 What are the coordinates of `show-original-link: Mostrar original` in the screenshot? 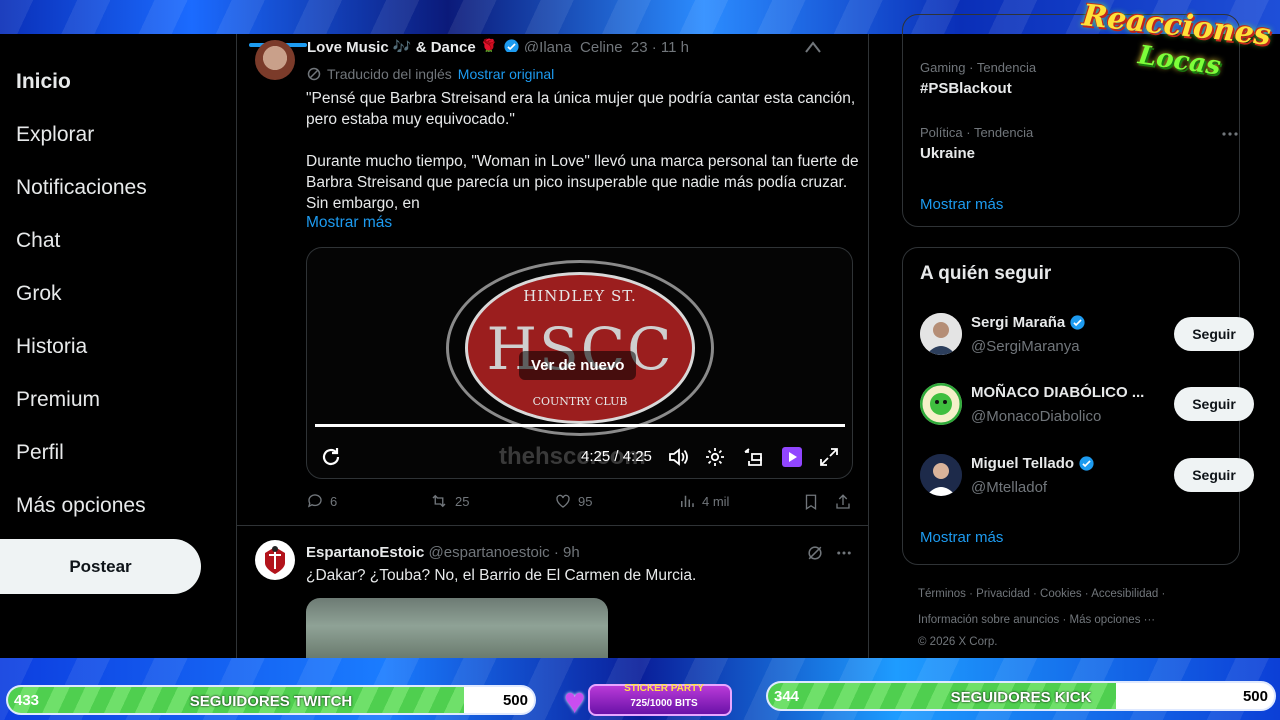 It's located at (506, 74).